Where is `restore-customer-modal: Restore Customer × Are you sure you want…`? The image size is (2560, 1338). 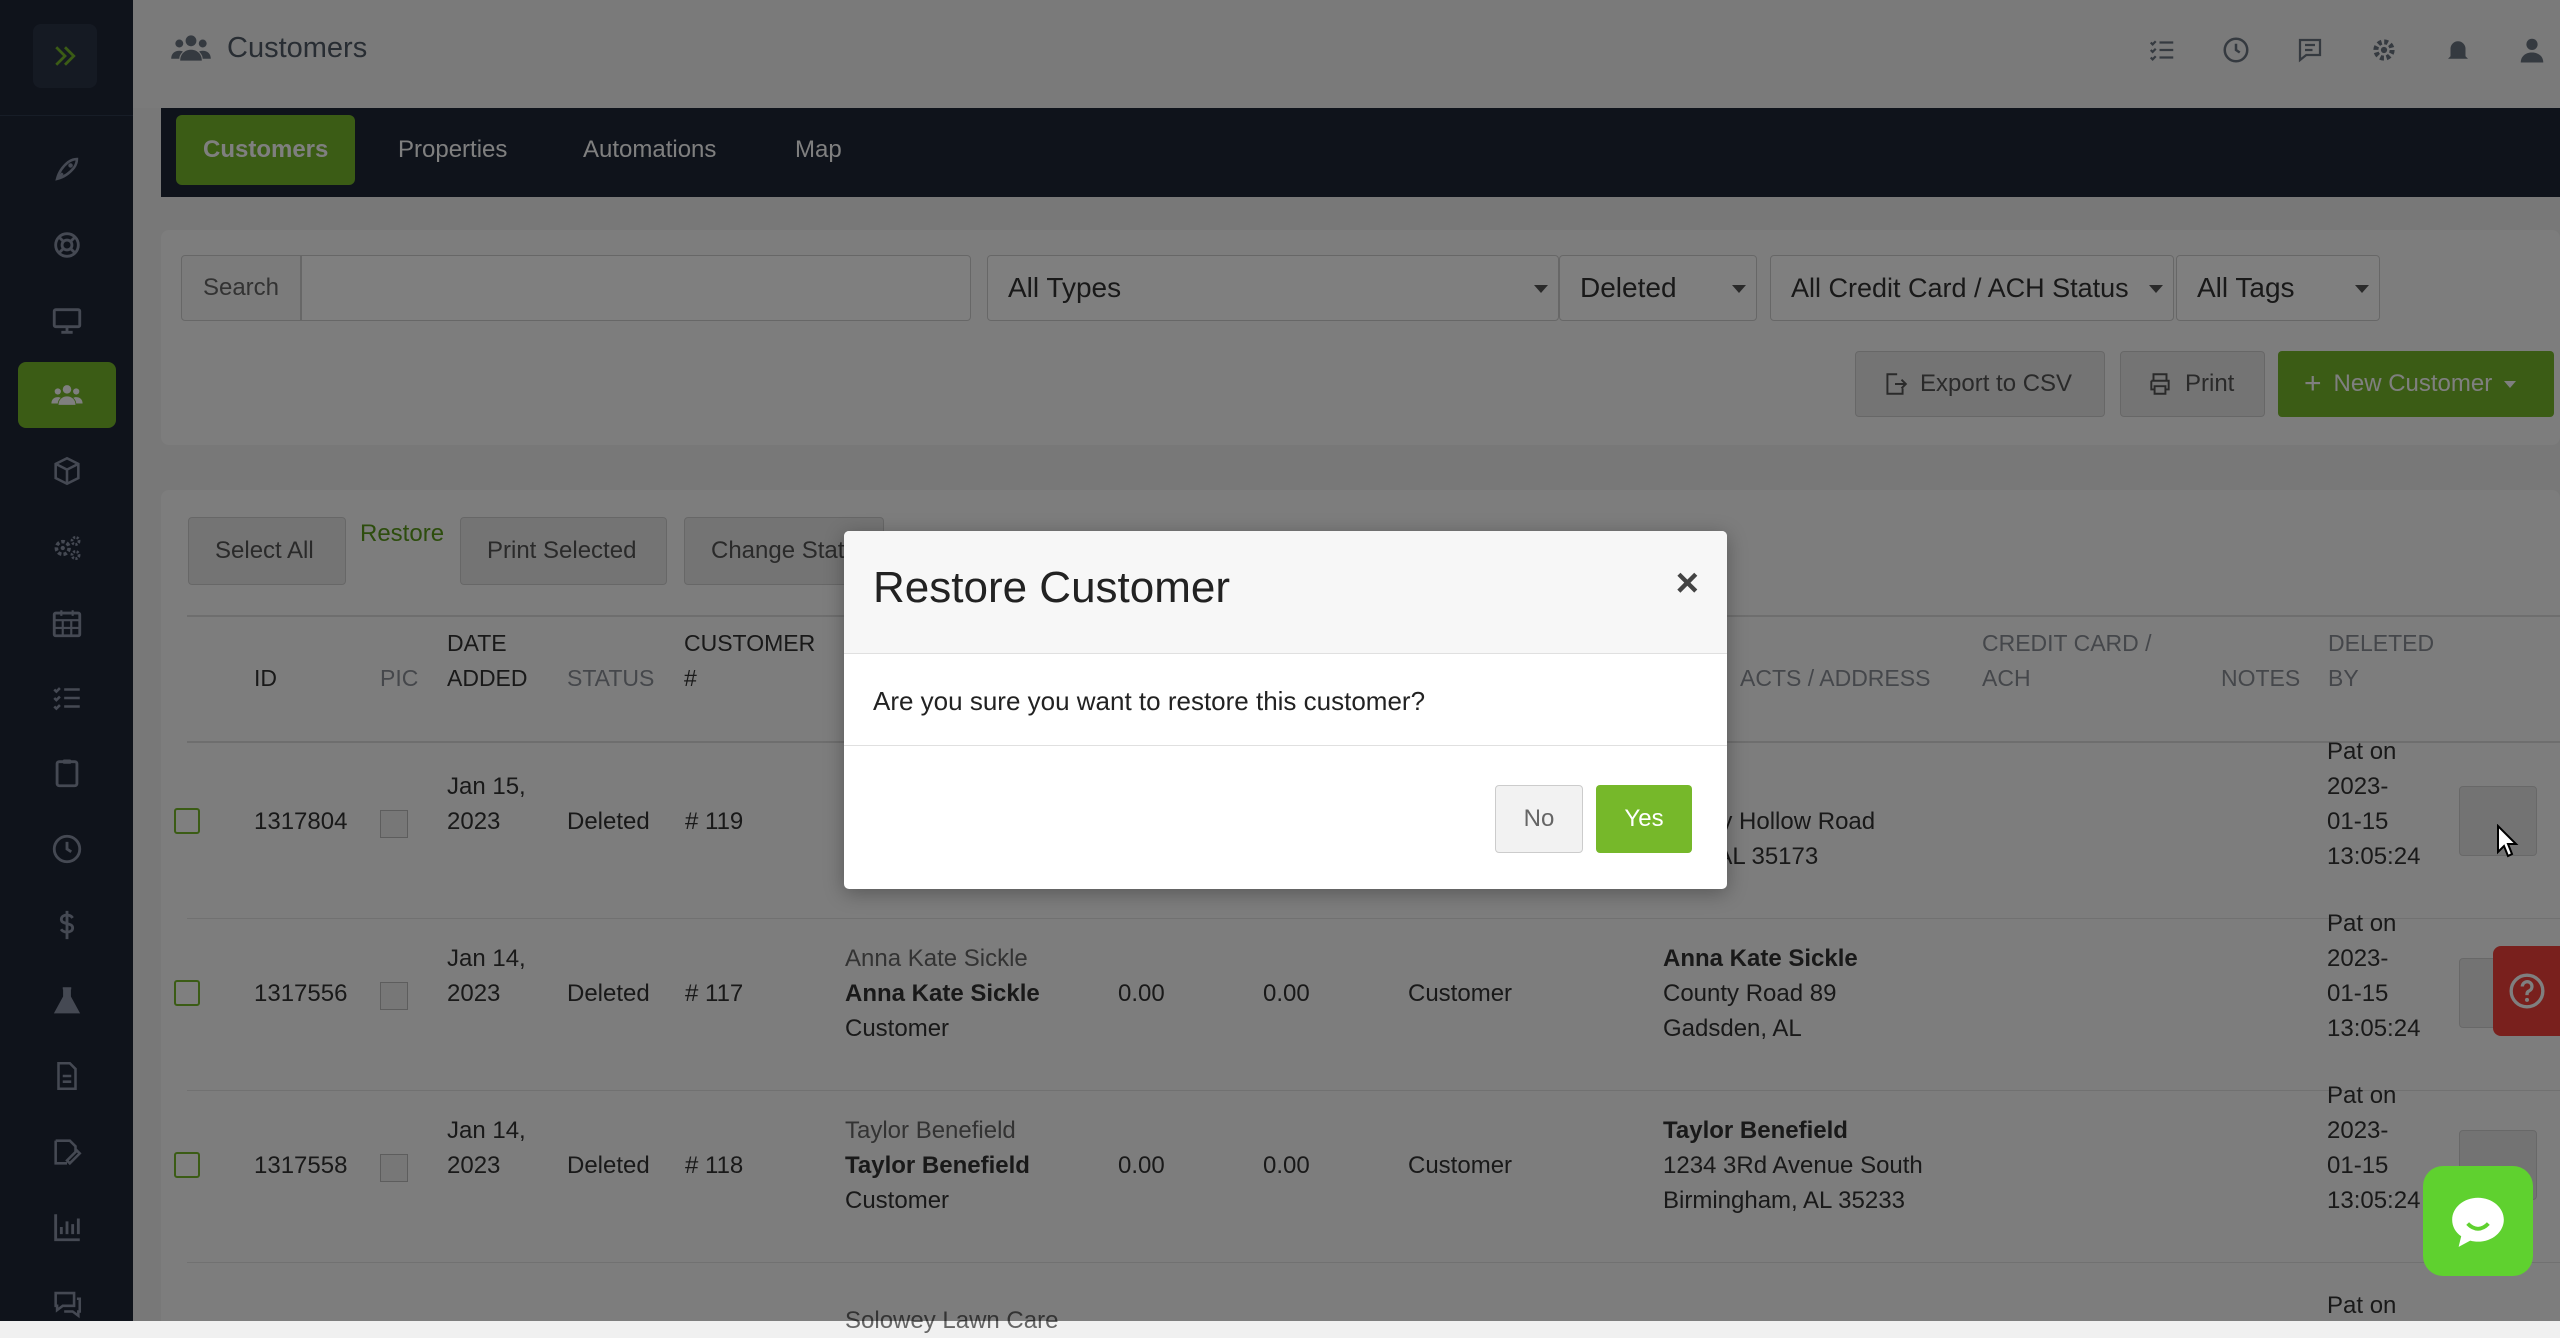 restore-customer-modal: Restore Customer × Are you sure you want… is located at coordinates (1285, 710).